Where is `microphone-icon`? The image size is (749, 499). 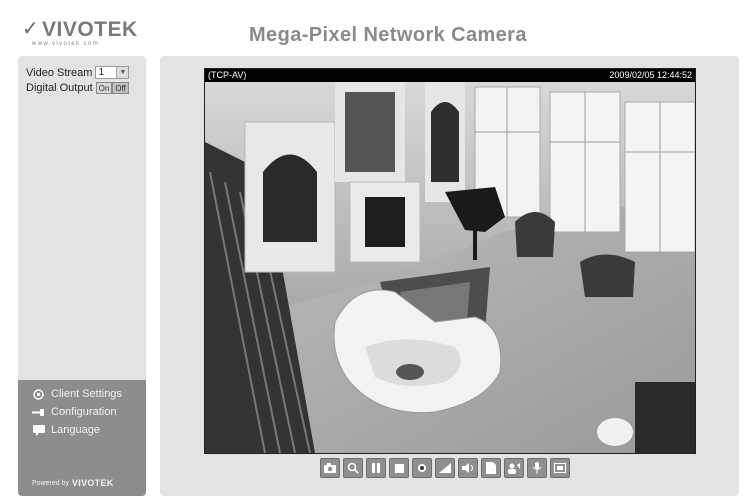 microphone-icon is located at coordinates (537, 468).